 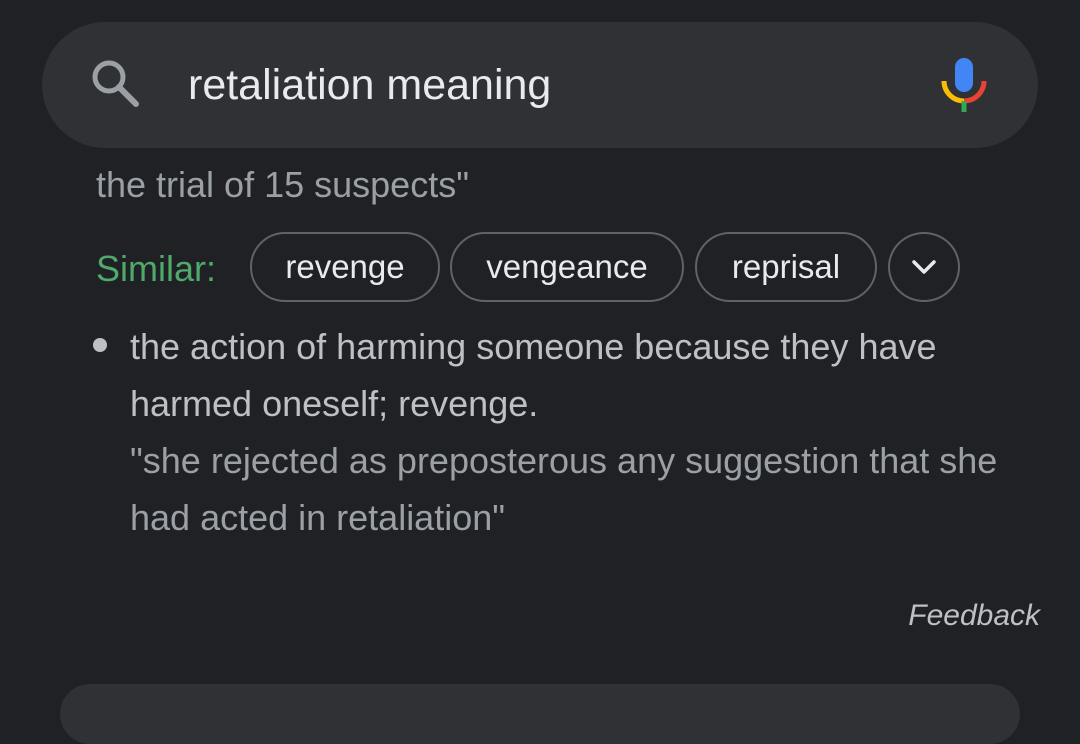 What do you see at coordinates (786, 267) in the screenshot?
I see `similar-chip-reprisal: reprisal` at bounding box center [786, 267].